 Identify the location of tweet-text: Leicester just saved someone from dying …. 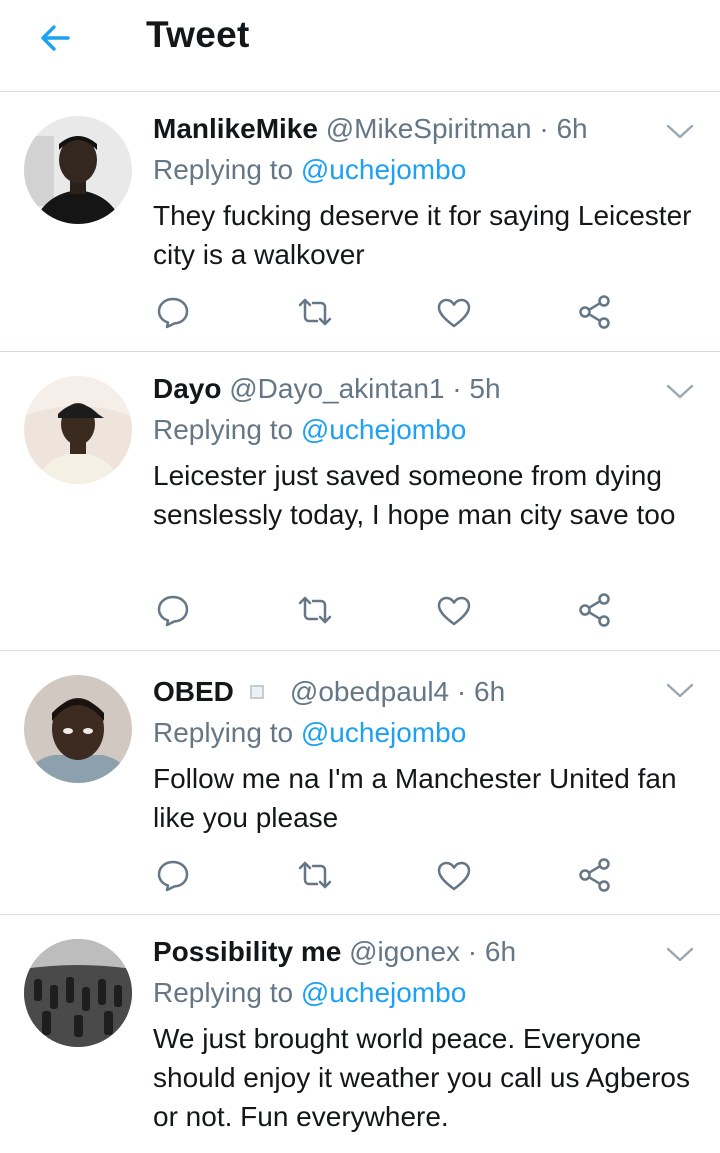
(414, 495).